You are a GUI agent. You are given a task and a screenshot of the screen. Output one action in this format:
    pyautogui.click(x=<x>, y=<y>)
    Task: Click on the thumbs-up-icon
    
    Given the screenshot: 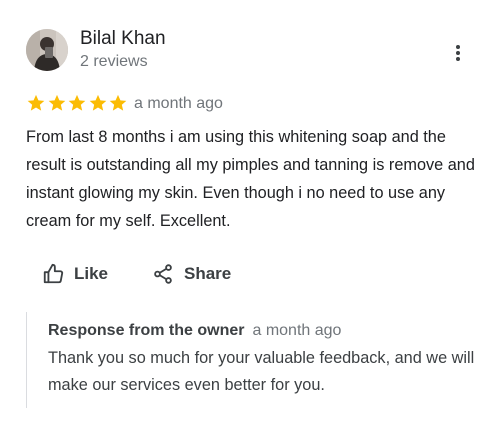 What is the action you would take?
    pyautogui.click(x=53, y=274)
    